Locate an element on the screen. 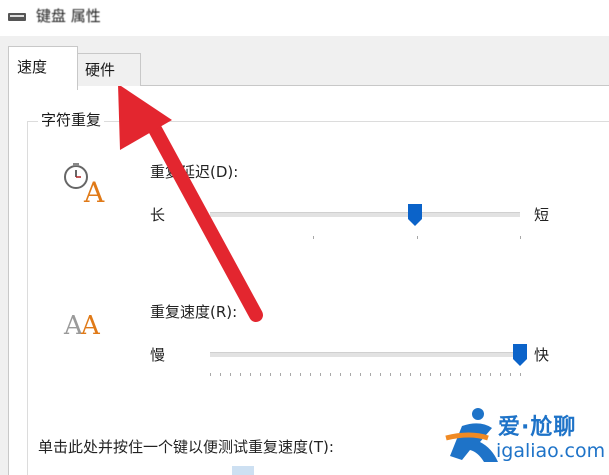 Image resolution: width=609 pixels, height=475 pixels. tab-speed: 速度 is located at coordinates (43, 68).